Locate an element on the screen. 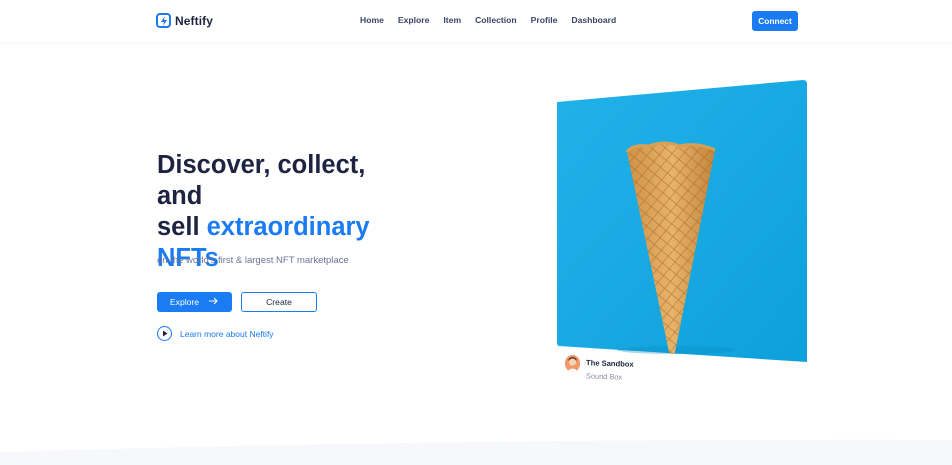 This screenshot has height=465, width=952. section-divider is located at coordinates (476, 452).